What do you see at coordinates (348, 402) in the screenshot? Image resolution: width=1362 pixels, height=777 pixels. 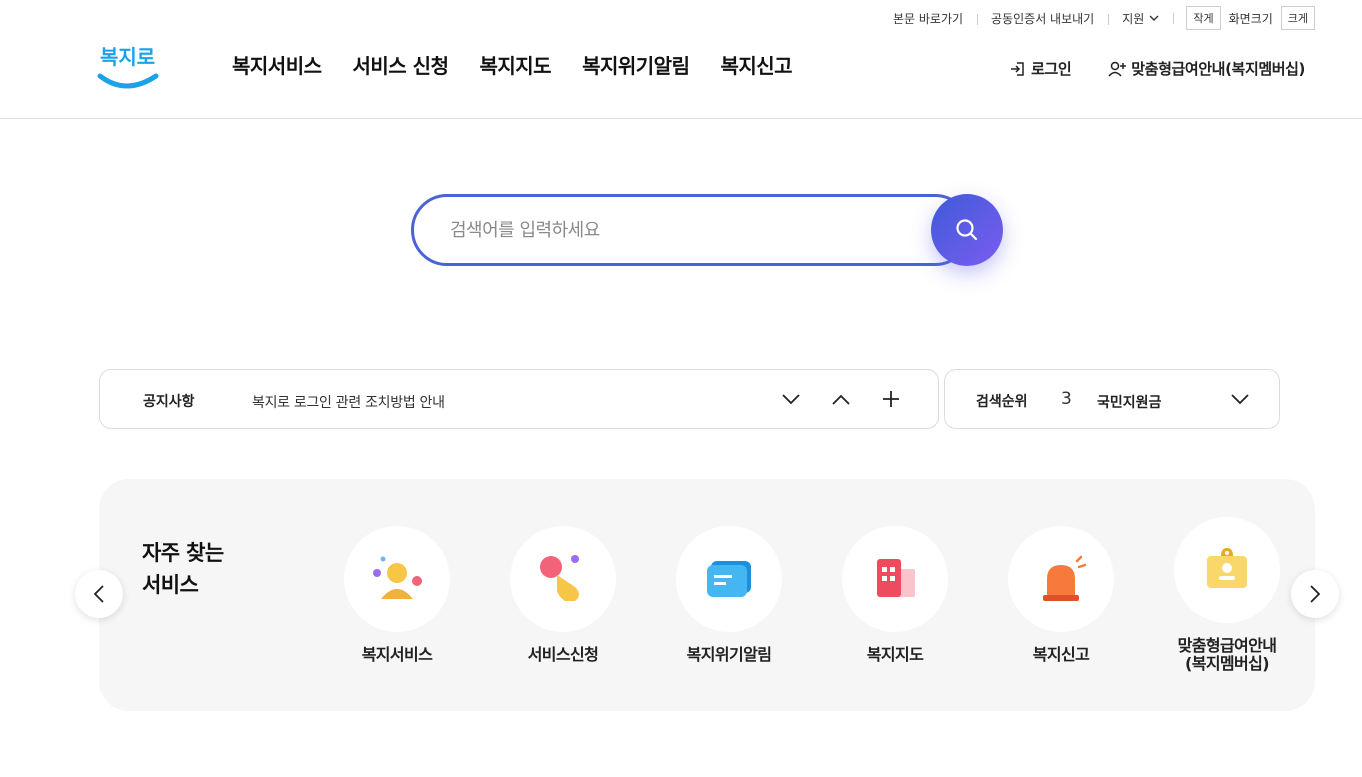 I see `notice-text: 복지로 로그인 관련 조치방법 안내` at bounding box center [348, 402].